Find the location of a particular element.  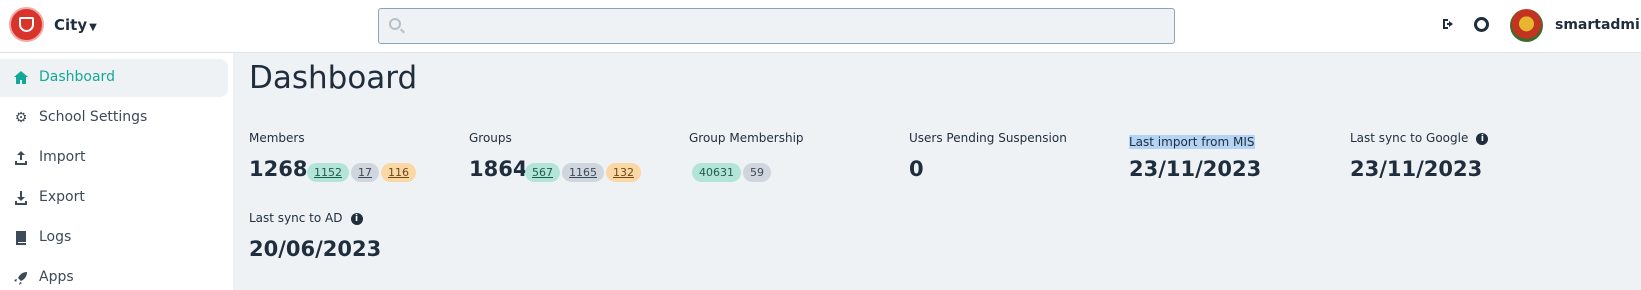

stat-value: 0 is located at coordinates (916, 169).